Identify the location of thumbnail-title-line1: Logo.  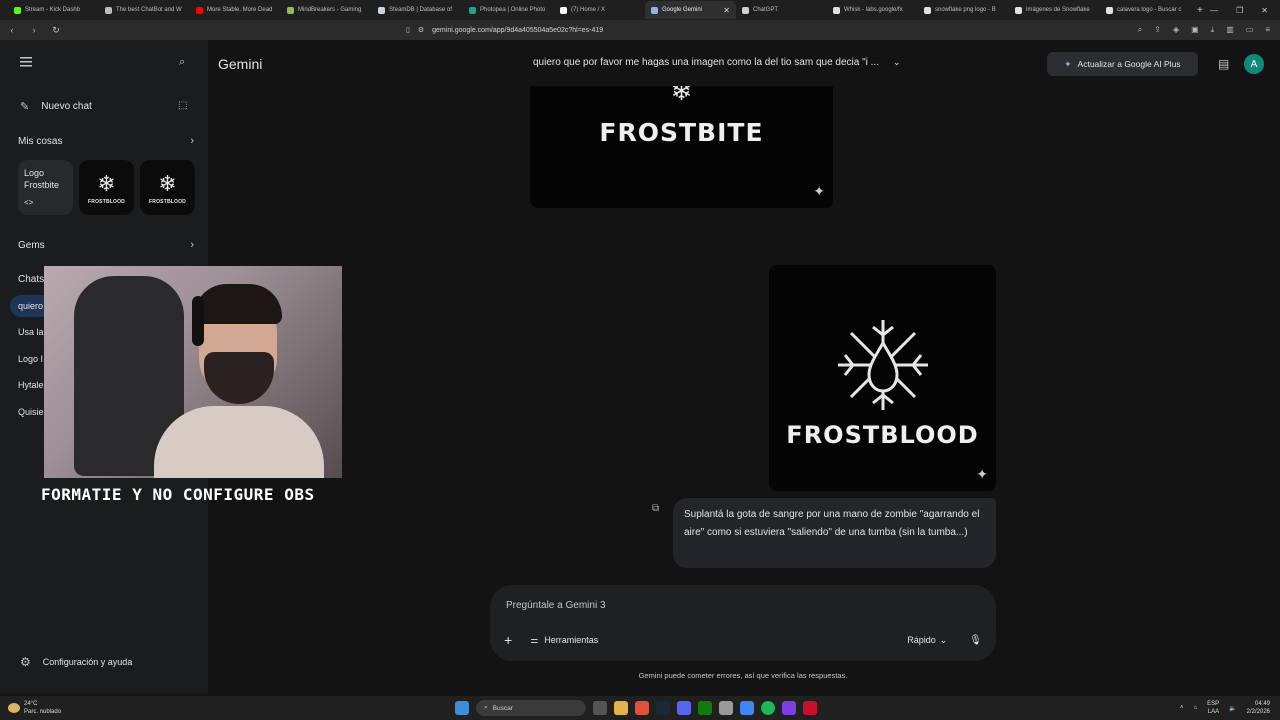
(34, 173).